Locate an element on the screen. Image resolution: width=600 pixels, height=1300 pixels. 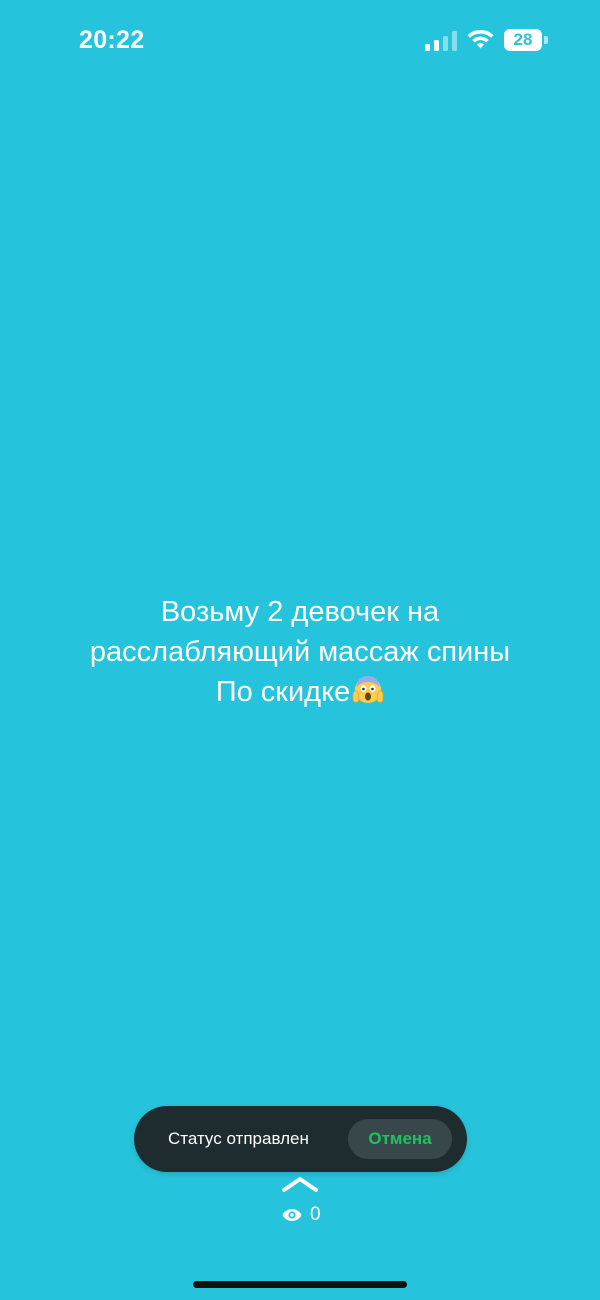
status-sent-toast: Статус отправлен Отмена is located at coordinates (300, 1139).